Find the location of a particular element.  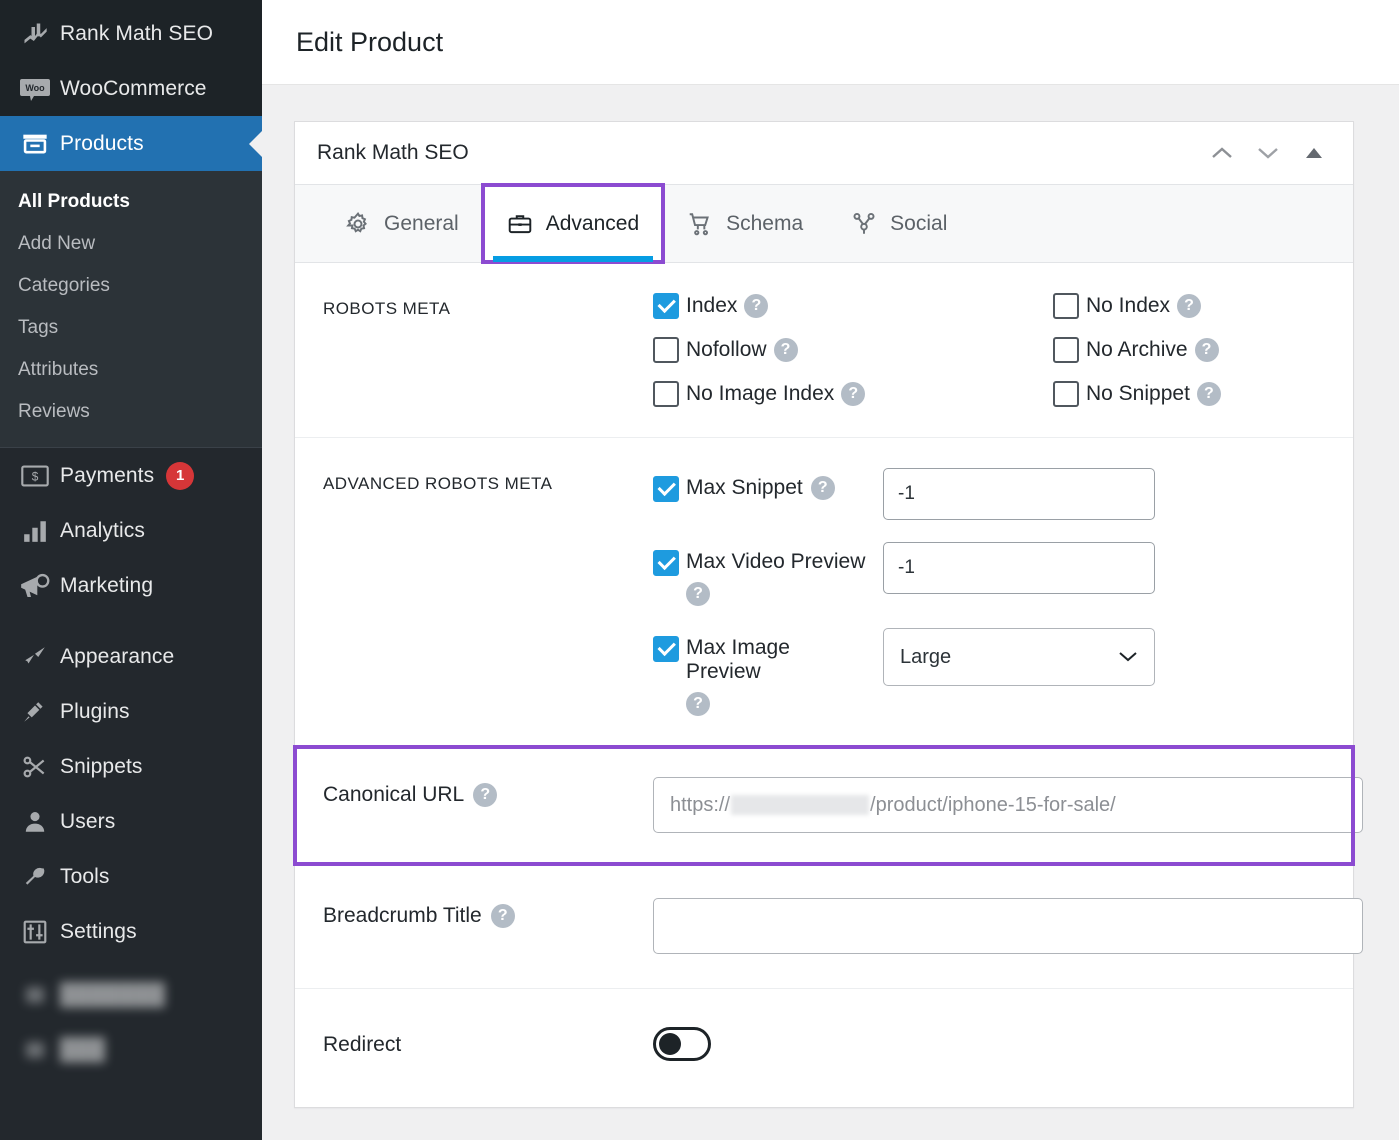

collapse-panel-button is located at coordinates (1314, 153).